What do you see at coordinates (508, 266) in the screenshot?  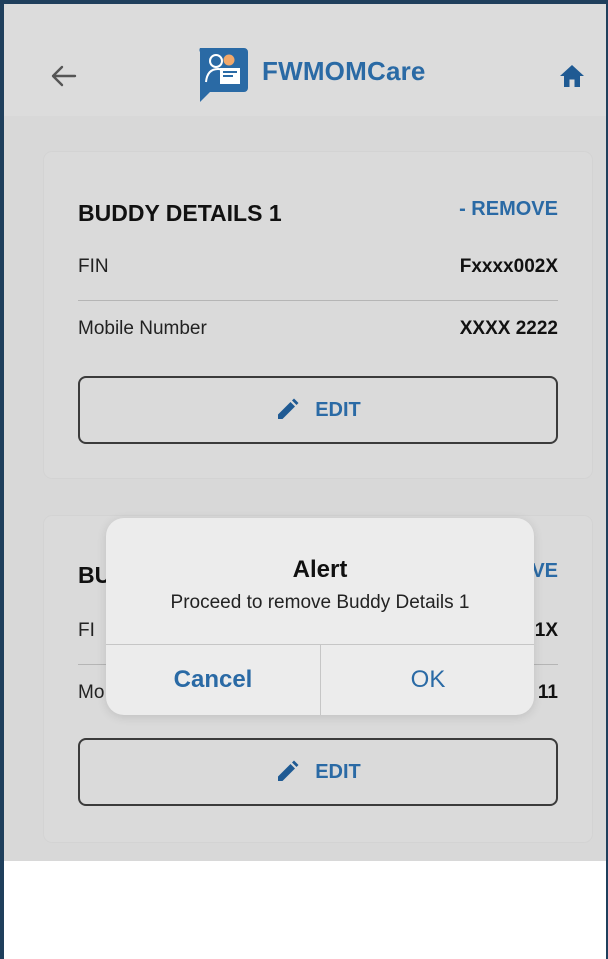 I see `fin-value: Fxxxx002X` at bounding box center [508, 266].